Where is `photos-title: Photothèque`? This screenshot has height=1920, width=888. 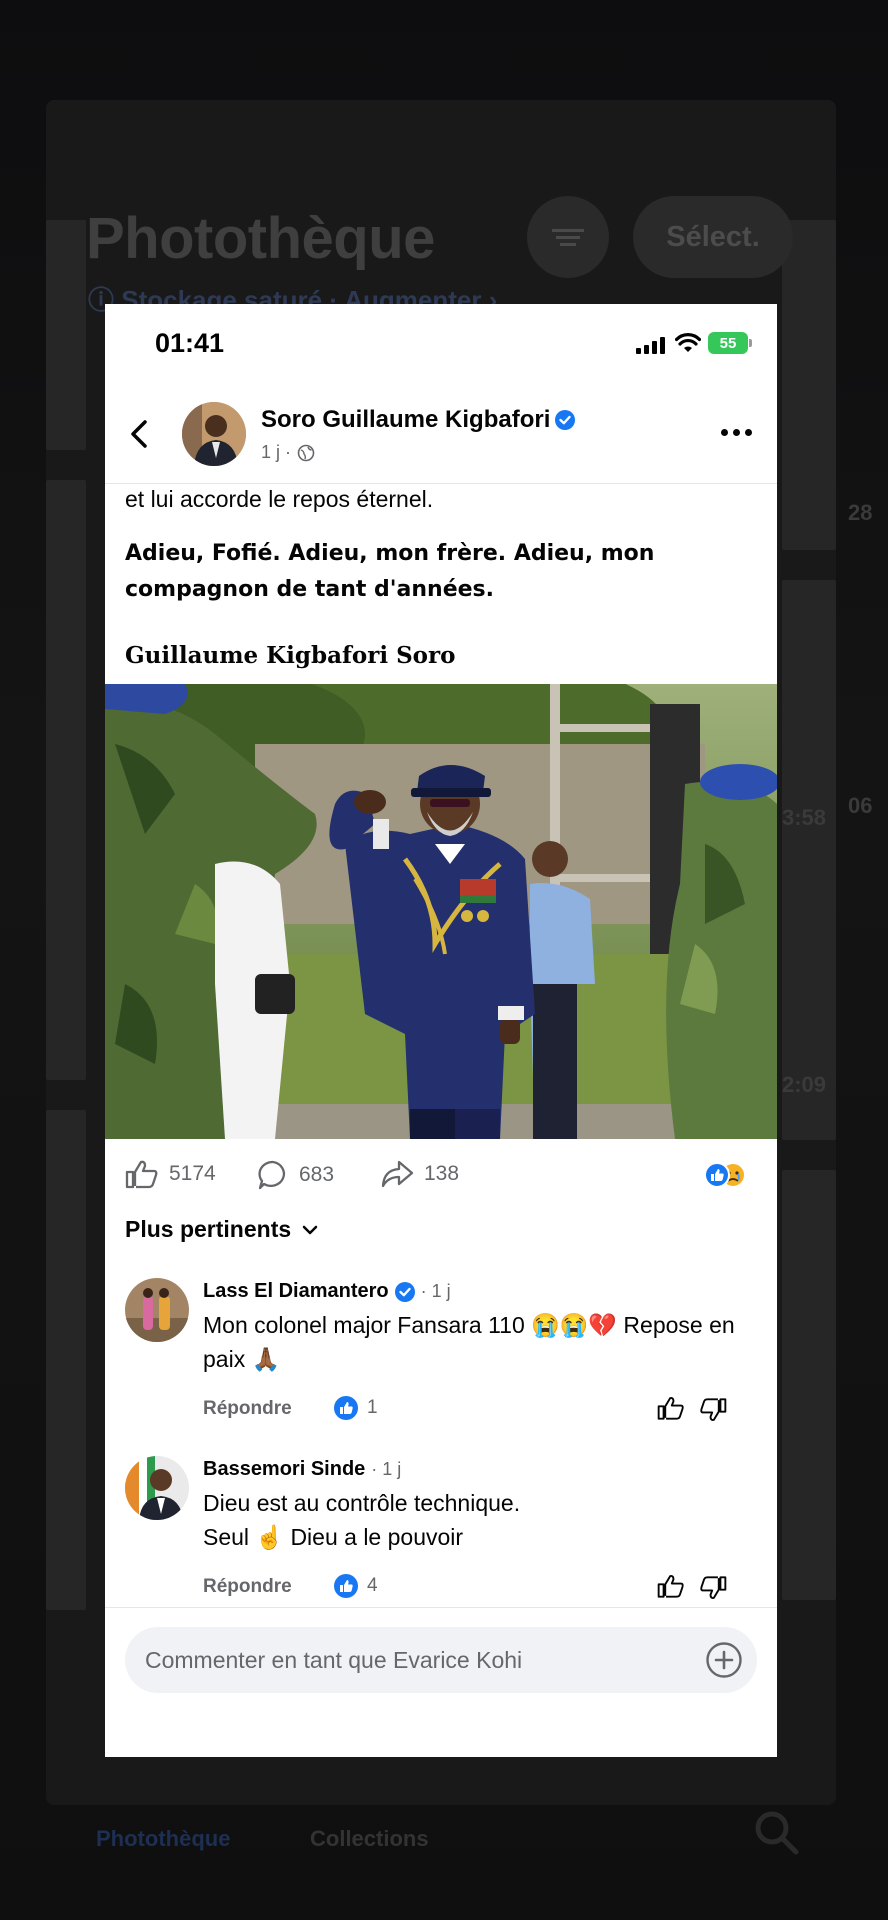
photos-title: Photothèque is located at coordinates (260, 238).